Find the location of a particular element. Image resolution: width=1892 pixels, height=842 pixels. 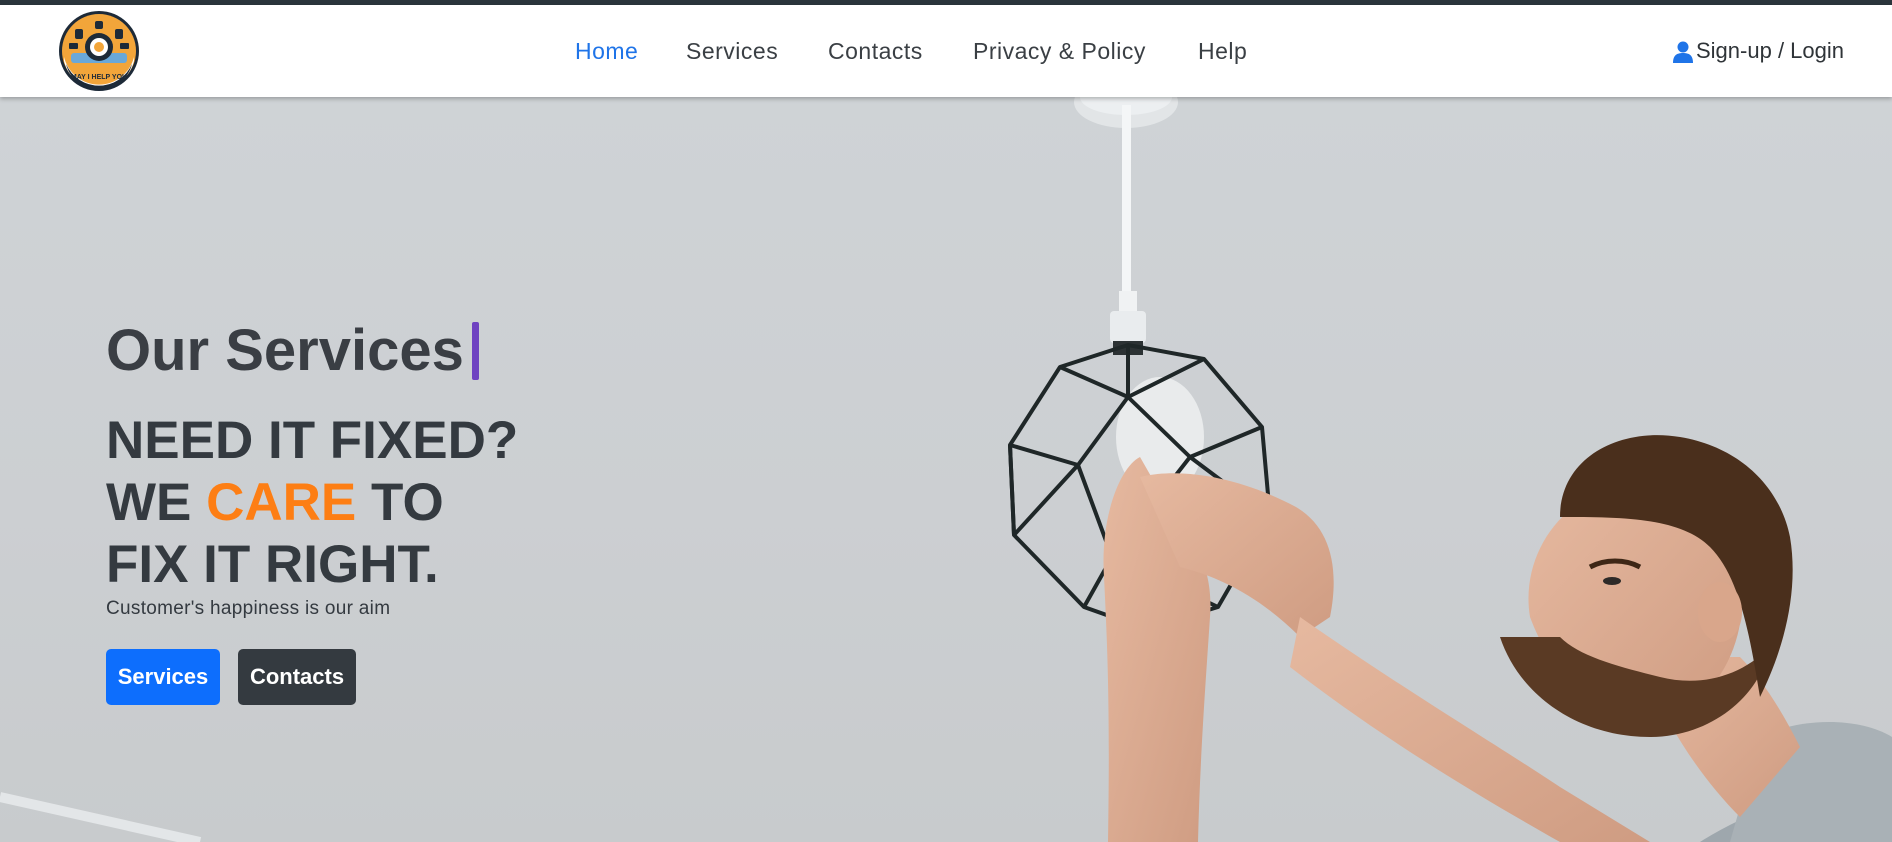

user-icon is located at coordinates (1683, 52).